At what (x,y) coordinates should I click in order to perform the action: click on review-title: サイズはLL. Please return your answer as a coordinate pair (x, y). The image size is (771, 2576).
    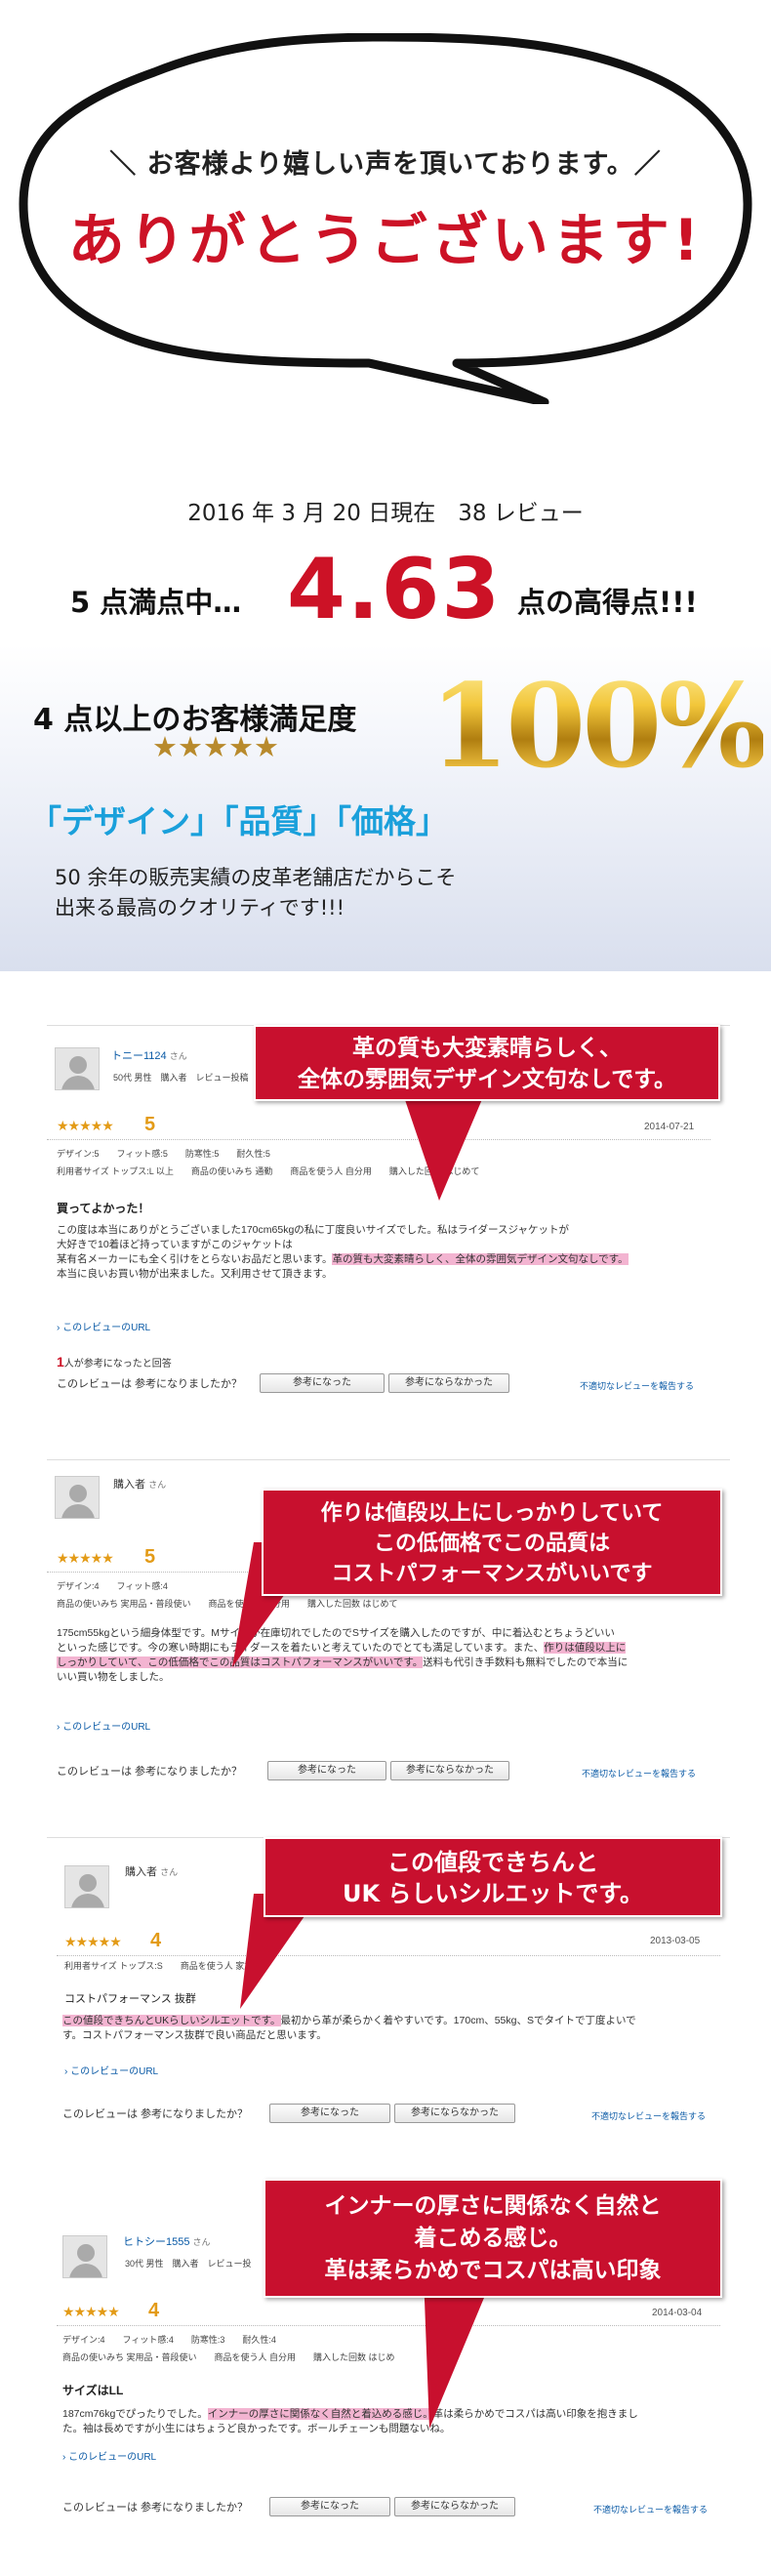
    Looking at the image, I should click on (93, 2390).